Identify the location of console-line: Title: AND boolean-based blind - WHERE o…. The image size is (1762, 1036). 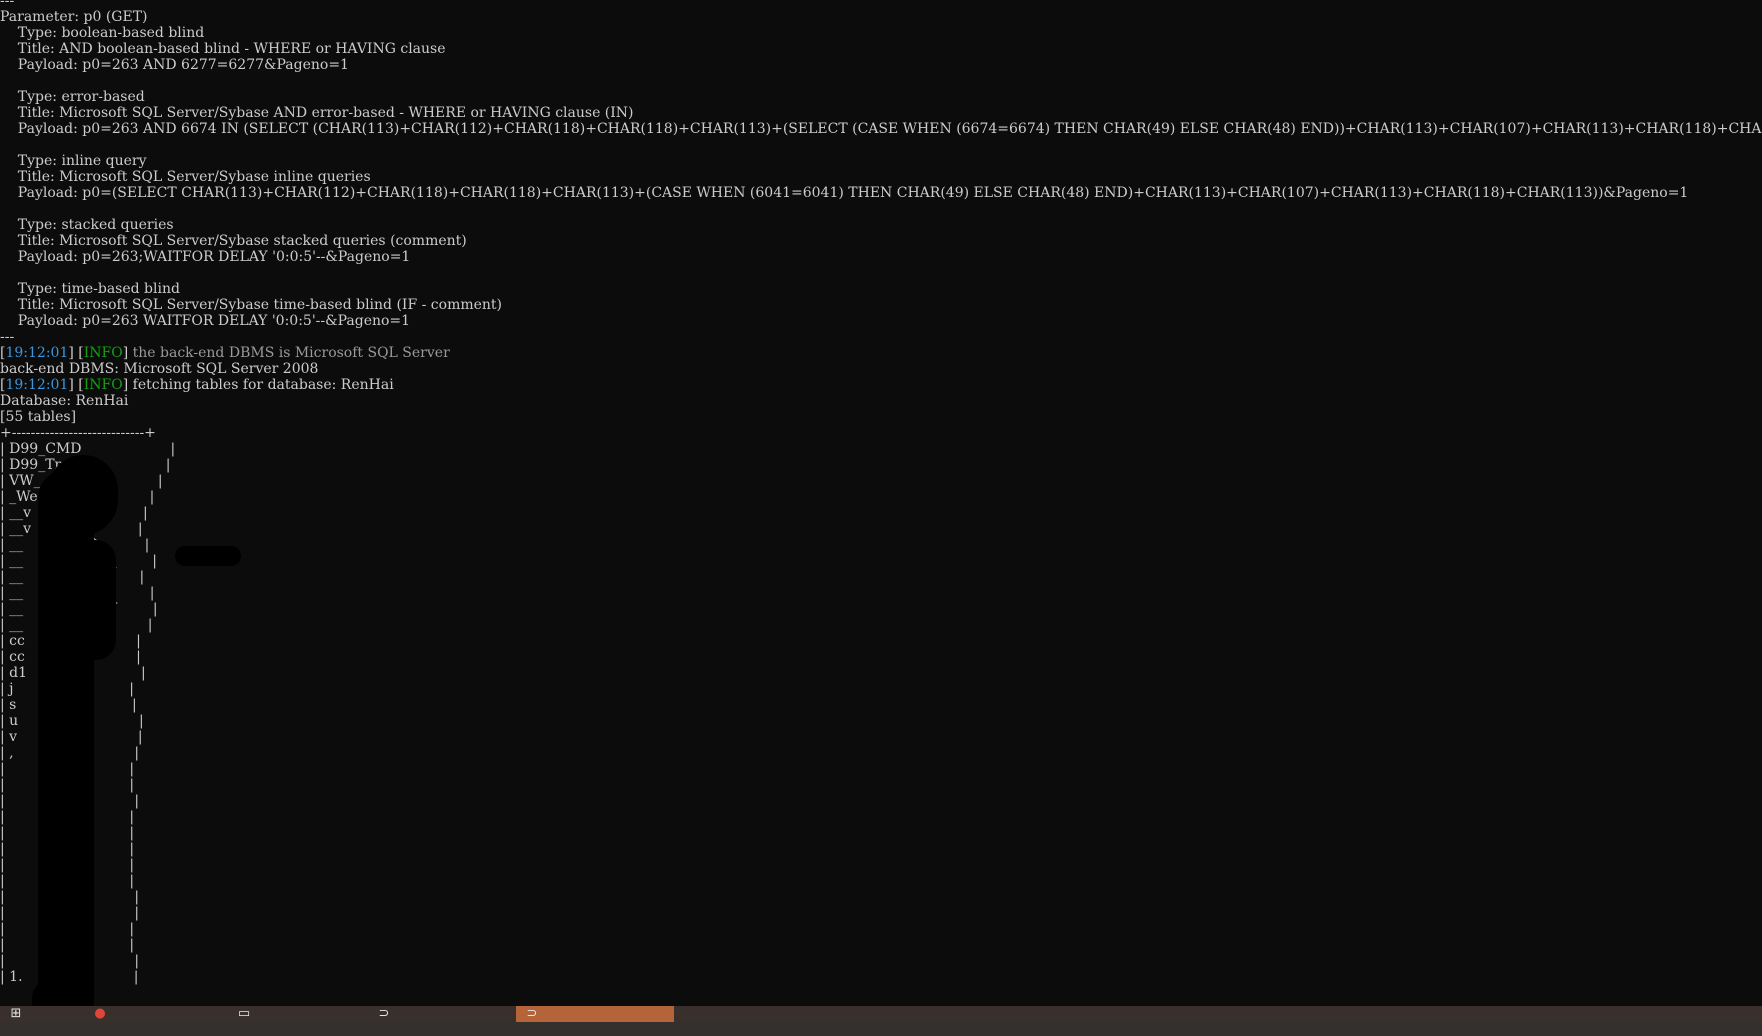
(223, 49).